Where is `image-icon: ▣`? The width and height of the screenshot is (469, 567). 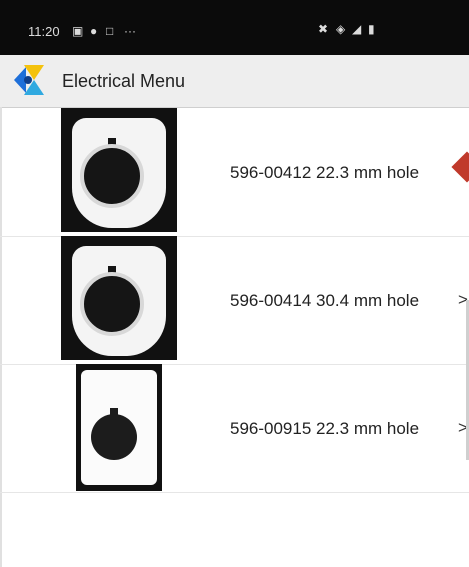
image-icon: ▣ is located at coordinates (78, 31).